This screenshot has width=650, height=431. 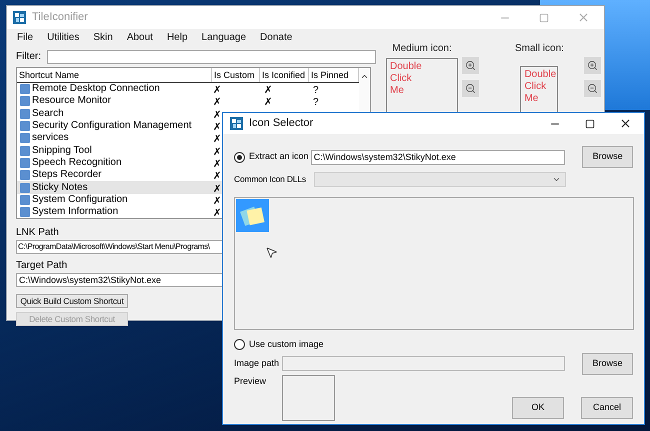 I want to click on table-cell: Sticky Notes, so click(x=60, y=188).